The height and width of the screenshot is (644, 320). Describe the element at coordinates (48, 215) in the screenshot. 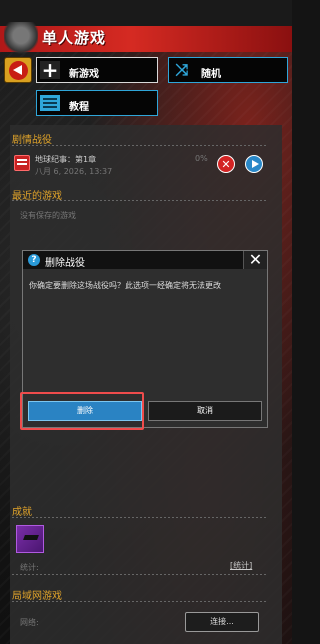

I see `no-saved-games-text: 没有保存的游戏` at that location.